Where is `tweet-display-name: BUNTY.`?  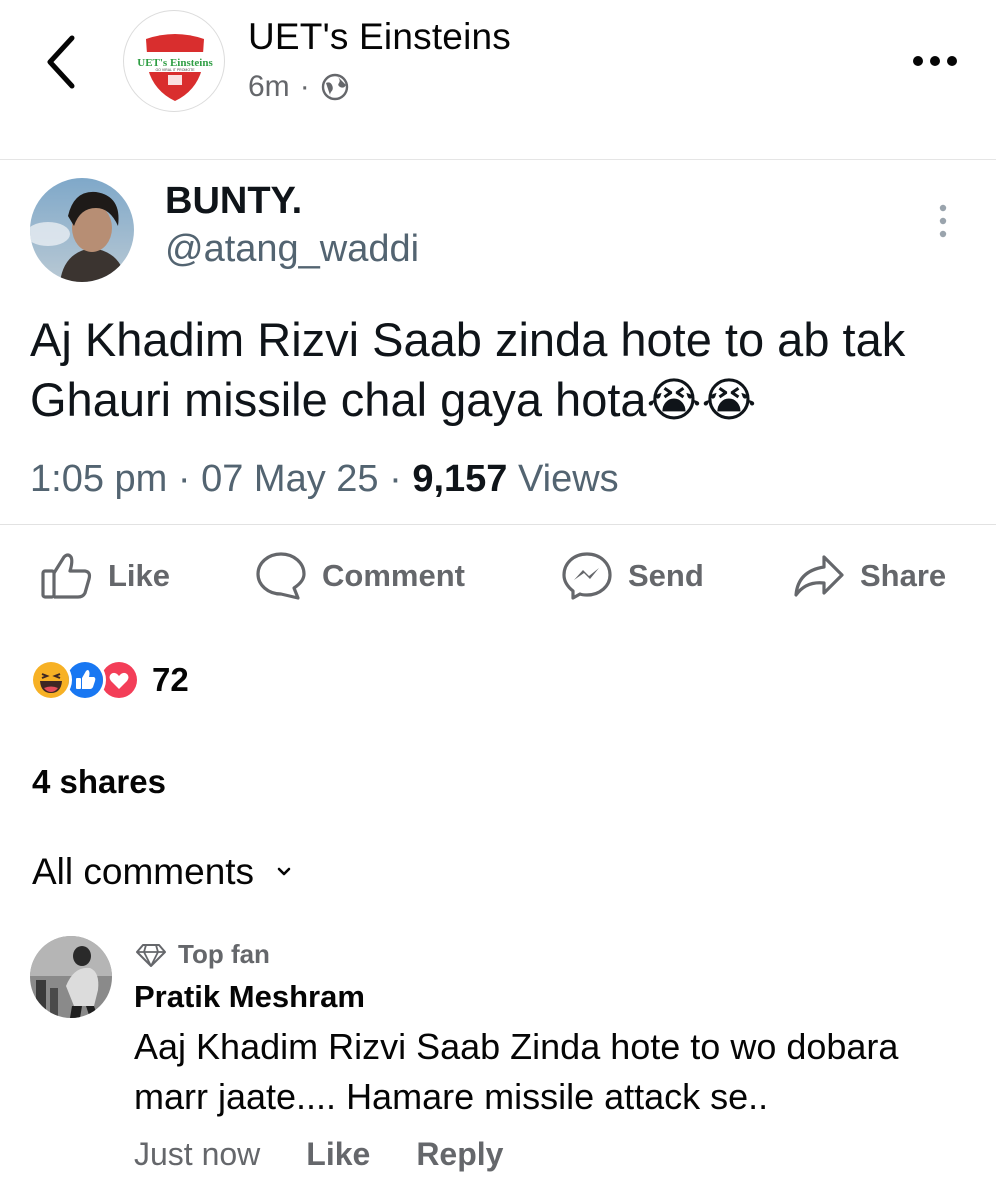 tweet-display-name: BUNTY. is located at coordinates (234, 201).